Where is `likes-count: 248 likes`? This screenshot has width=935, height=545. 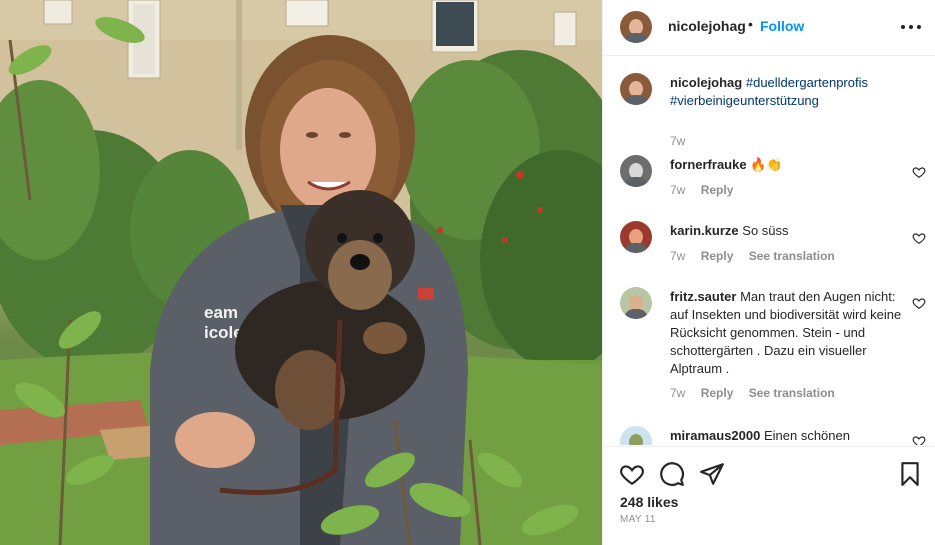 likes-count: 248 likes is located at coordinates (649, 502).